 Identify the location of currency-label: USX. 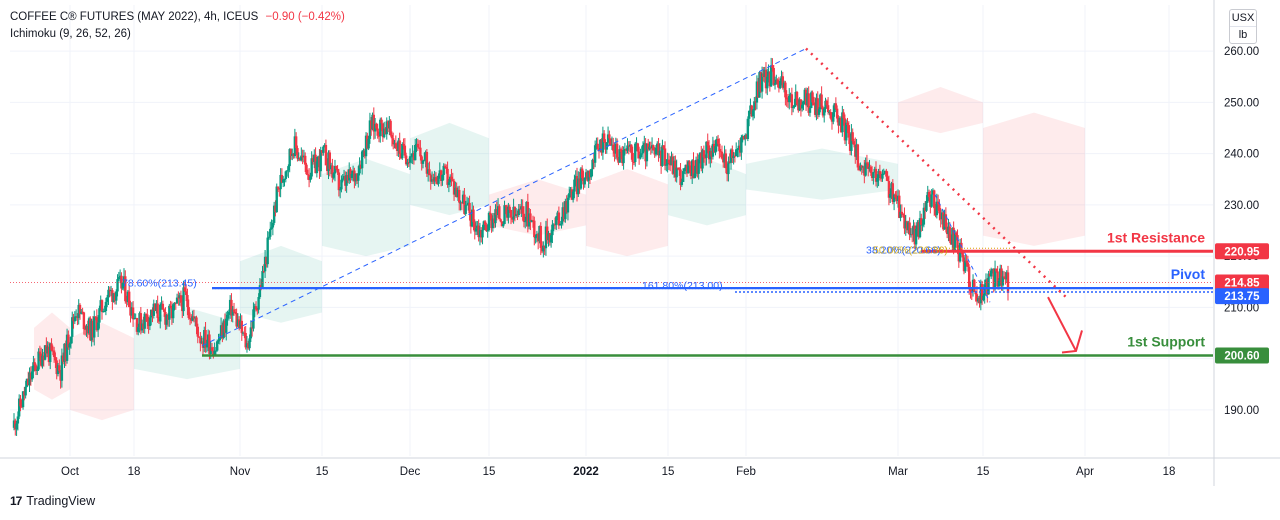
(1243, 18).